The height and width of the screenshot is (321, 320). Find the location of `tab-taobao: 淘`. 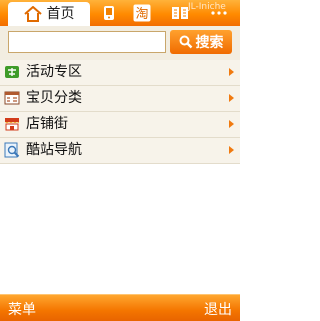

tab-taobao: 淘 is located at coordinates (142, 13).